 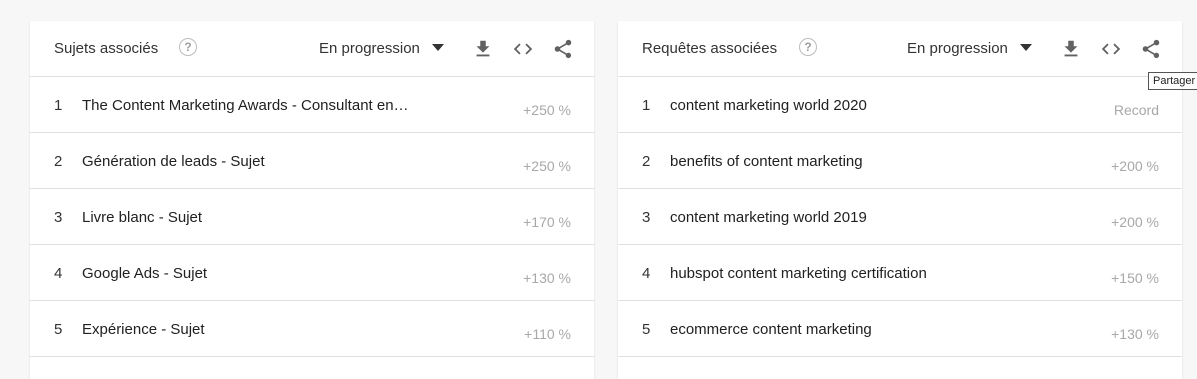 I want to click on item-label: Expérience - Sujet, so click(x=143, y=329).